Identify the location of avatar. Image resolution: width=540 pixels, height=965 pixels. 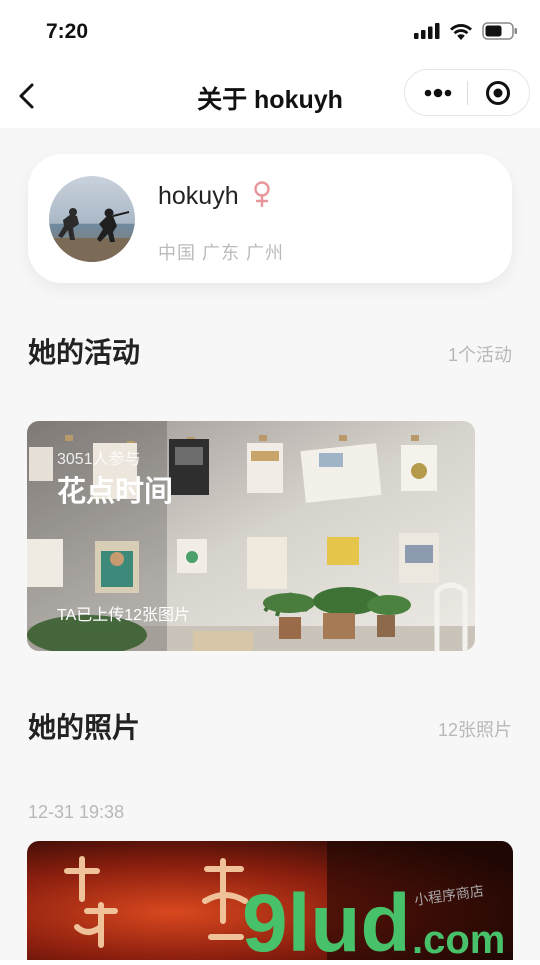
(92, 219).